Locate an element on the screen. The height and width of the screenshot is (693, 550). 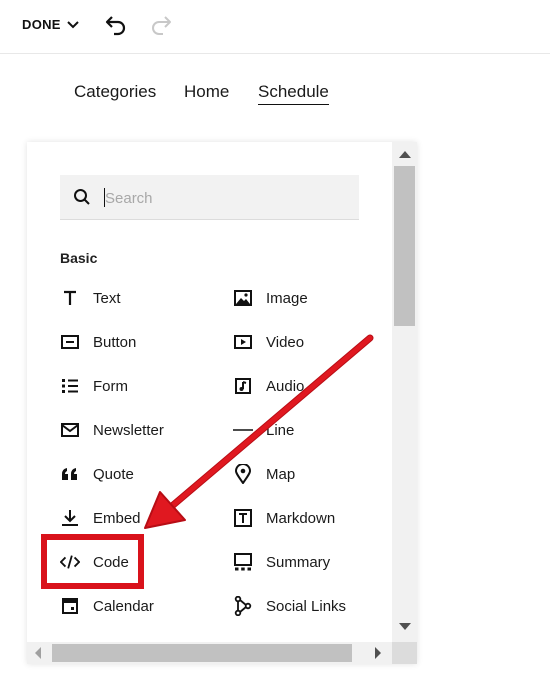
block-quote: Quote is located at coordinates (97, 474).